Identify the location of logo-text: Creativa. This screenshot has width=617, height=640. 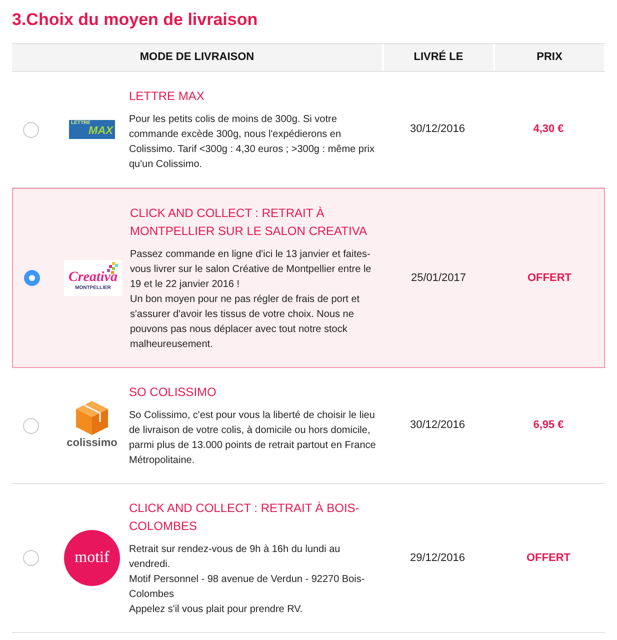
(93, 277).